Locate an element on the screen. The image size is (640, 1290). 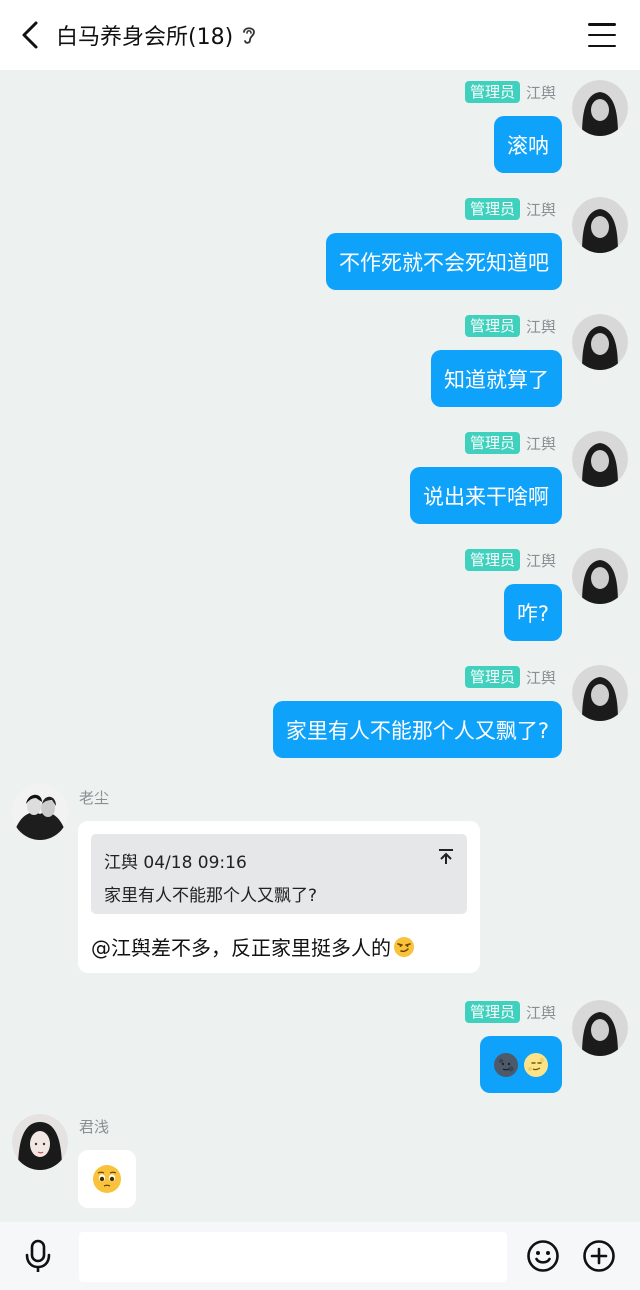
chevron-left-icon is located at coordinates (30, 35).